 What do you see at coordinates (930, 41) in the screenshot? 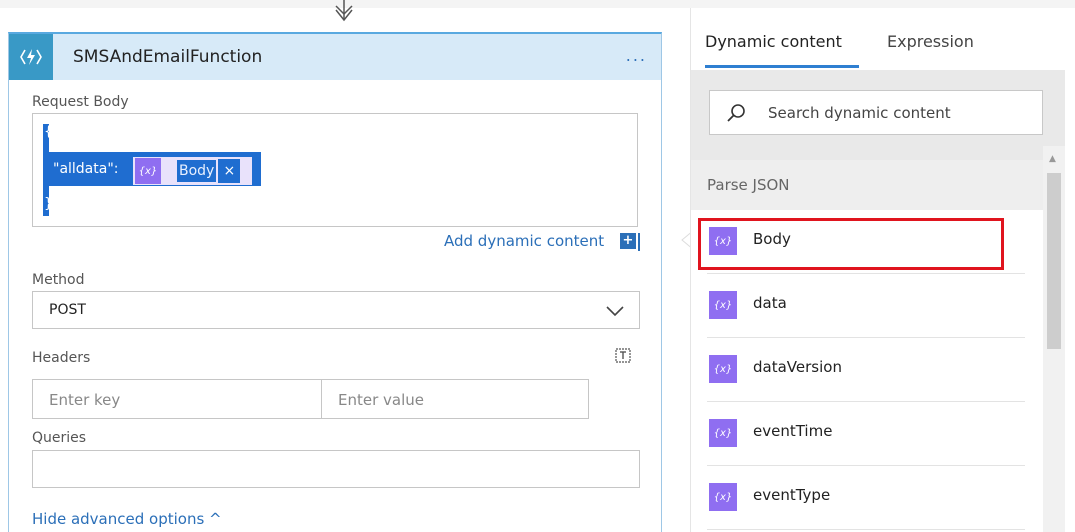
I see `tab-expression: Expression` at bounding box center [930, 41].